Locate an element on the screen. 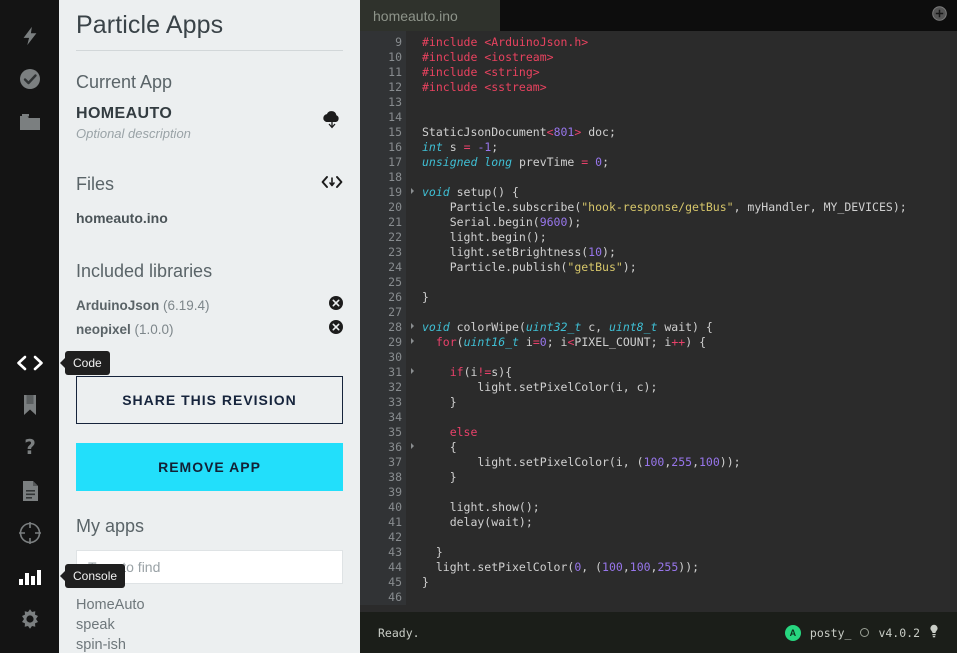  line-number: 14 is located at coordinates (383, 117).